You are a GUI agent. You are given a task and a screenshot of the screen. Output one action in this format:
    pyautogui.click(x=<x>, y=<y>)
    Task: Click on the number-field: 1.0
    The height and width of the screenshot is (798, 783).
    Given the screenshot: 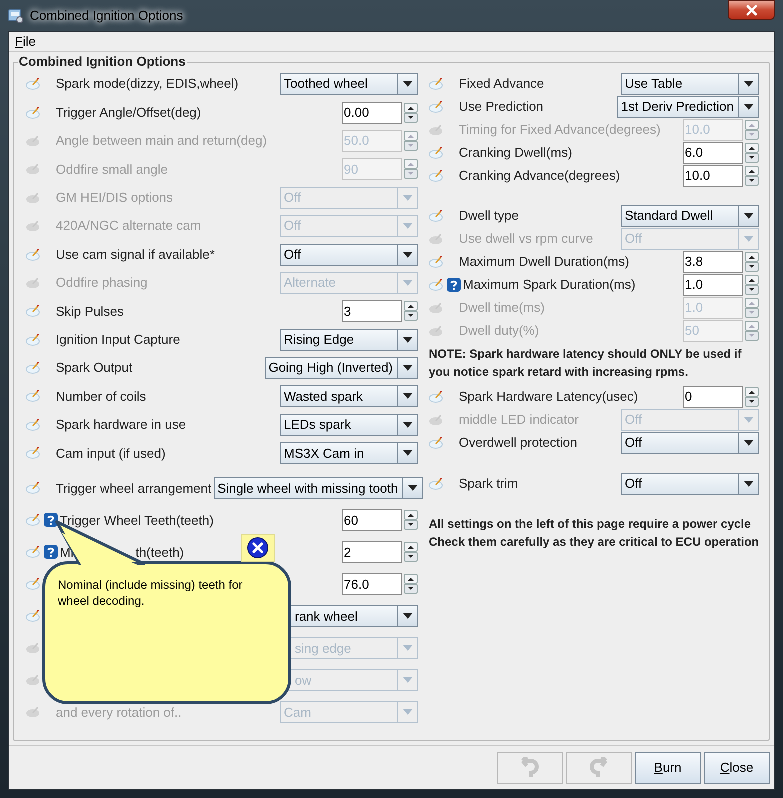 What is the action you would take?
    pyautogui.click(x=713, y=285)
    